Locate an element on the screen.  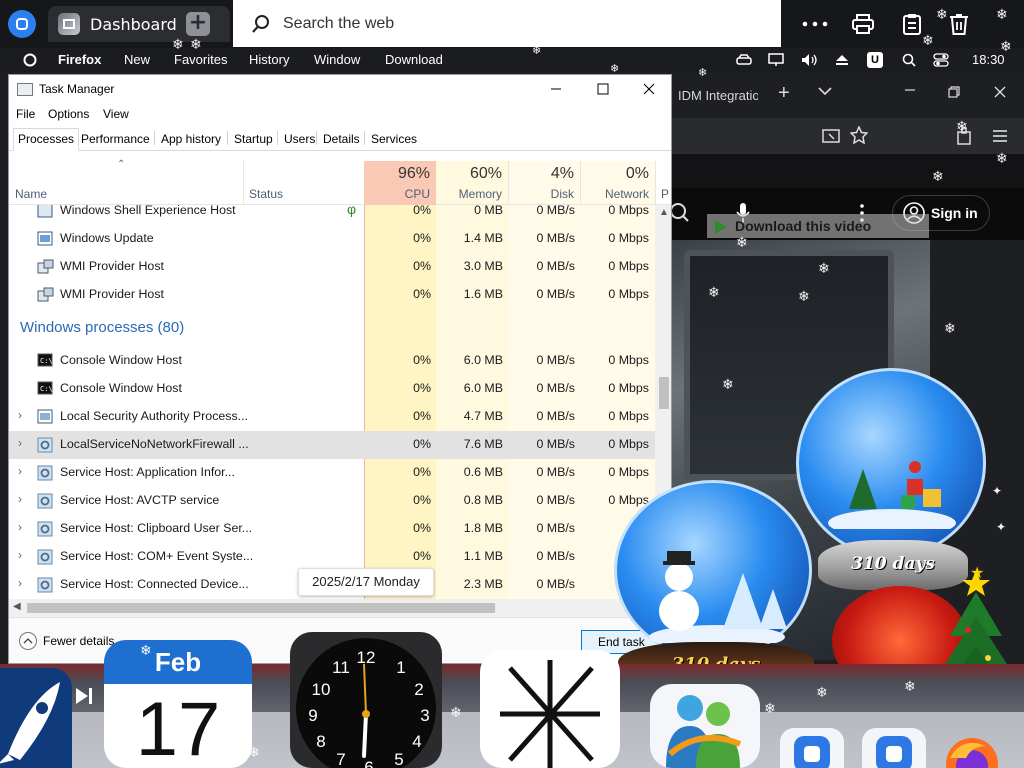
menu-item-download: Download is located at coordinates (414, 59).